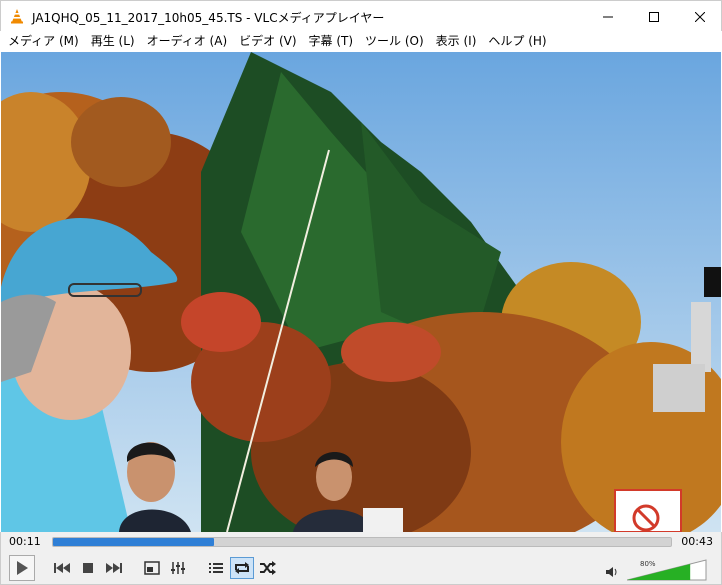 The image size is (722, 585). Describe the element at coordinates (43, 41) in the screenshot. I see `menu-media: メディア (M)` at that location.